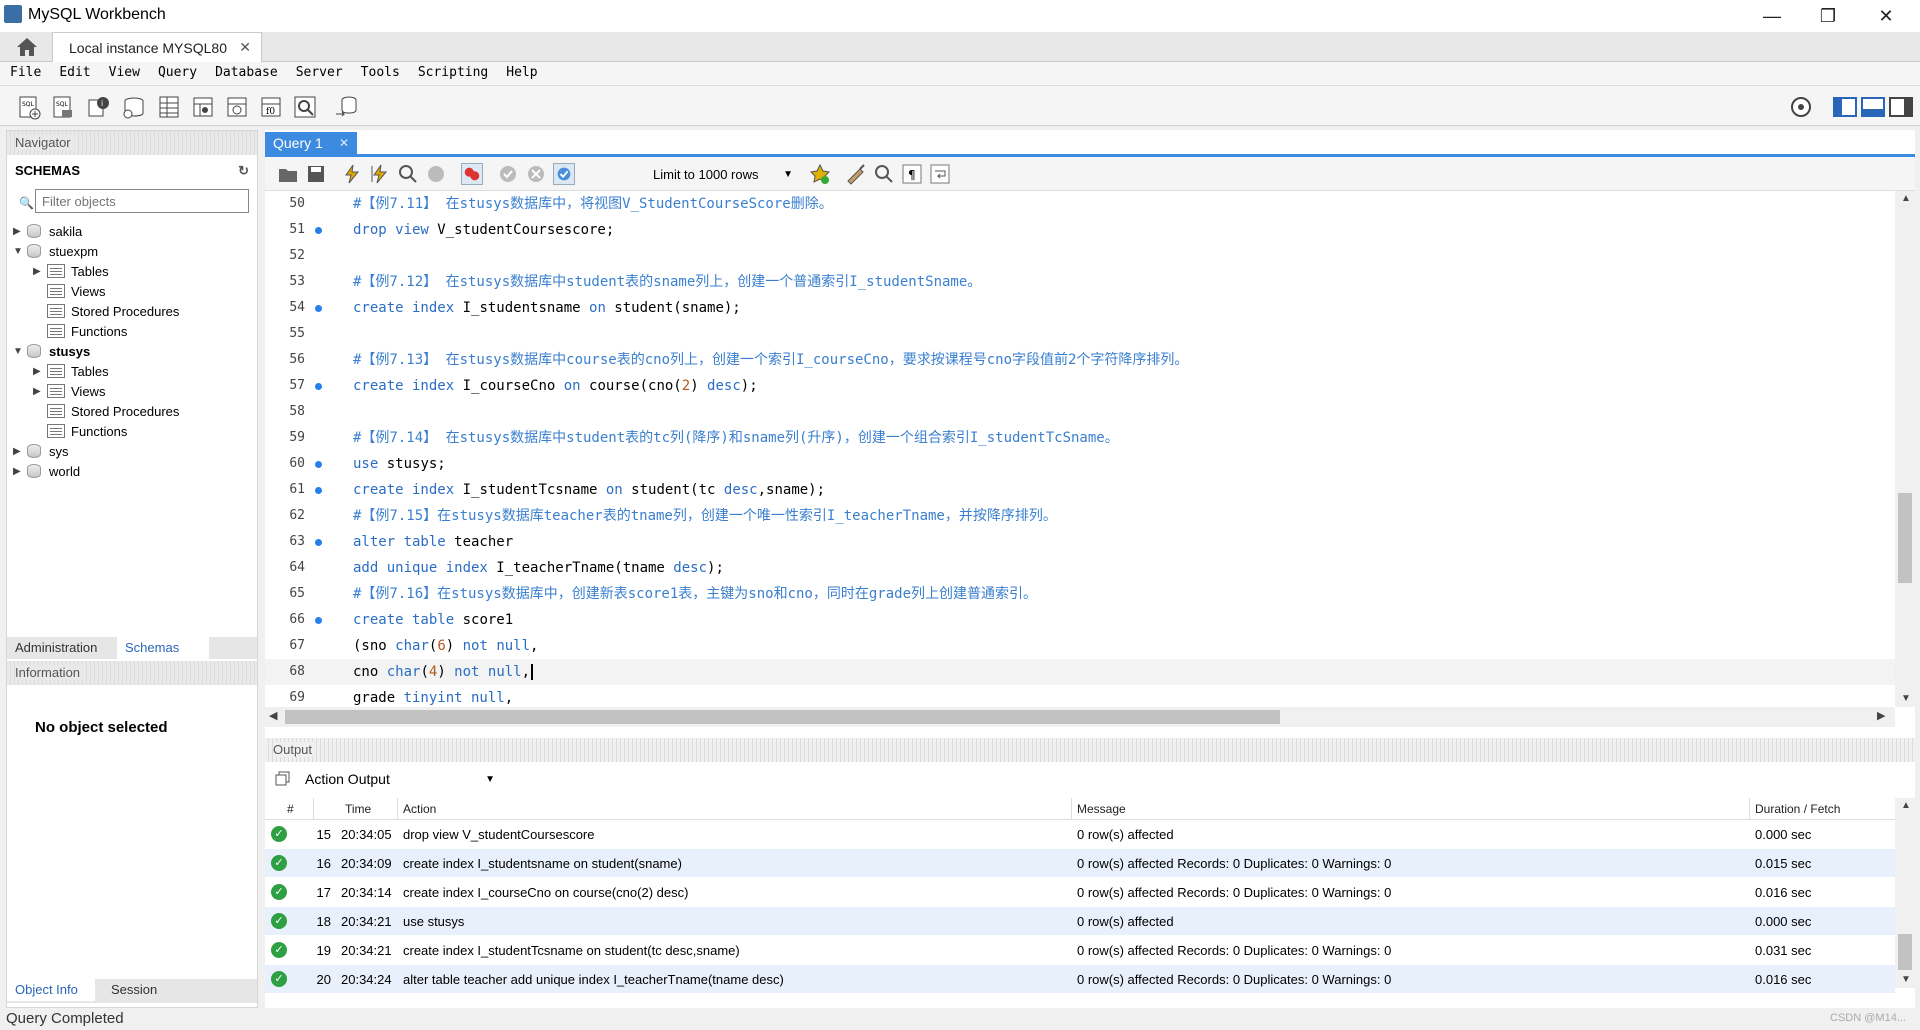 Image resolution: width=1920 pixels, height=1030 pixels. What do you see at coordinates (940, 174) in the screenshot?
I see `wrap-lines-icon` at bounding box center [940, 174].